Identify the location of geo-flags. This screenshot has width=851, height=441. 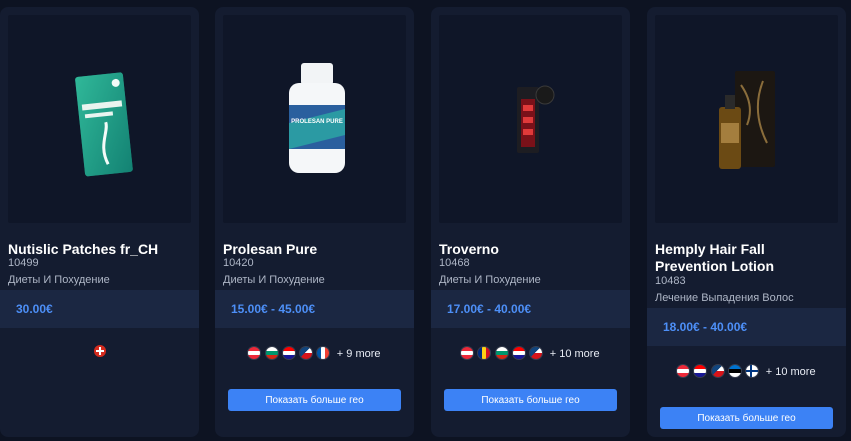
(99, 351).